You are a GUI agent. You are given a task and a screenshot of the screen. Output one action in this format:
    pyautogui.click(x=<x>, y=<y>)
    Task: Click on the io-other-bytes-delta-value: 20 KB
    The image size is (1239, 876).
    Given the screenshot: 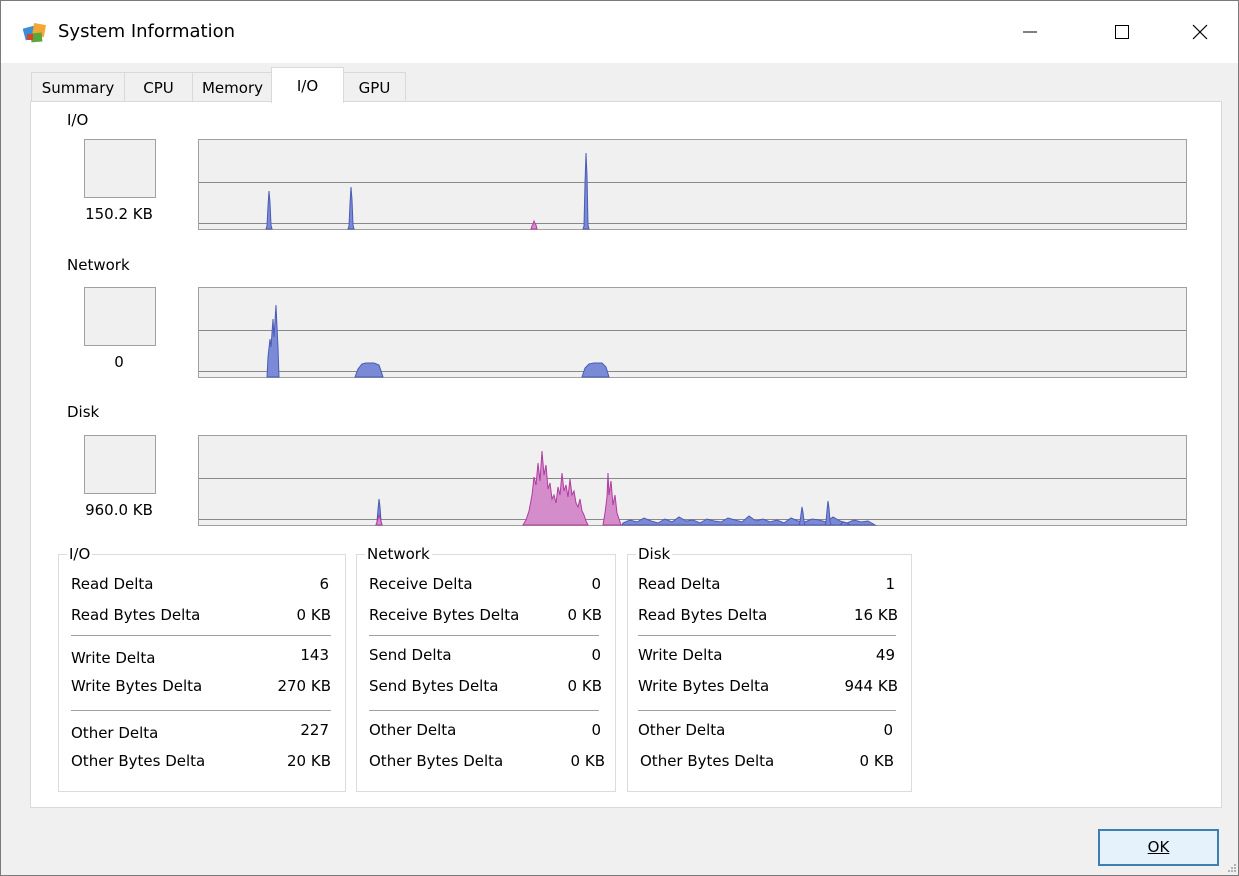 What is the action you would take?
    pyautogui.click(x=309, y=761)
    